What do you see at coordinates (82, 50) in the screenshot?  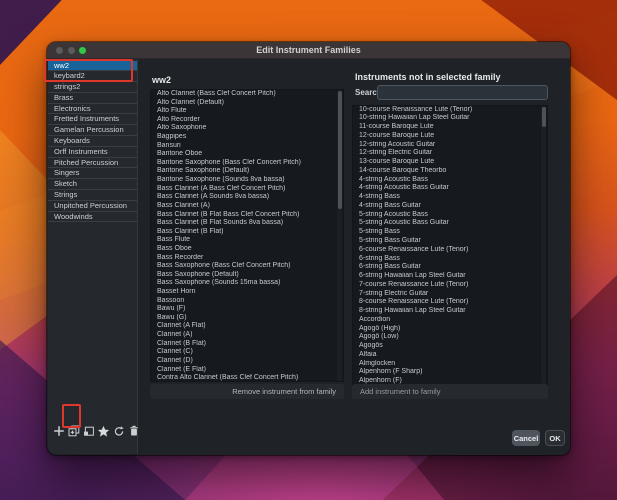 I see `zoom-button` at bounding box center [82, 50].